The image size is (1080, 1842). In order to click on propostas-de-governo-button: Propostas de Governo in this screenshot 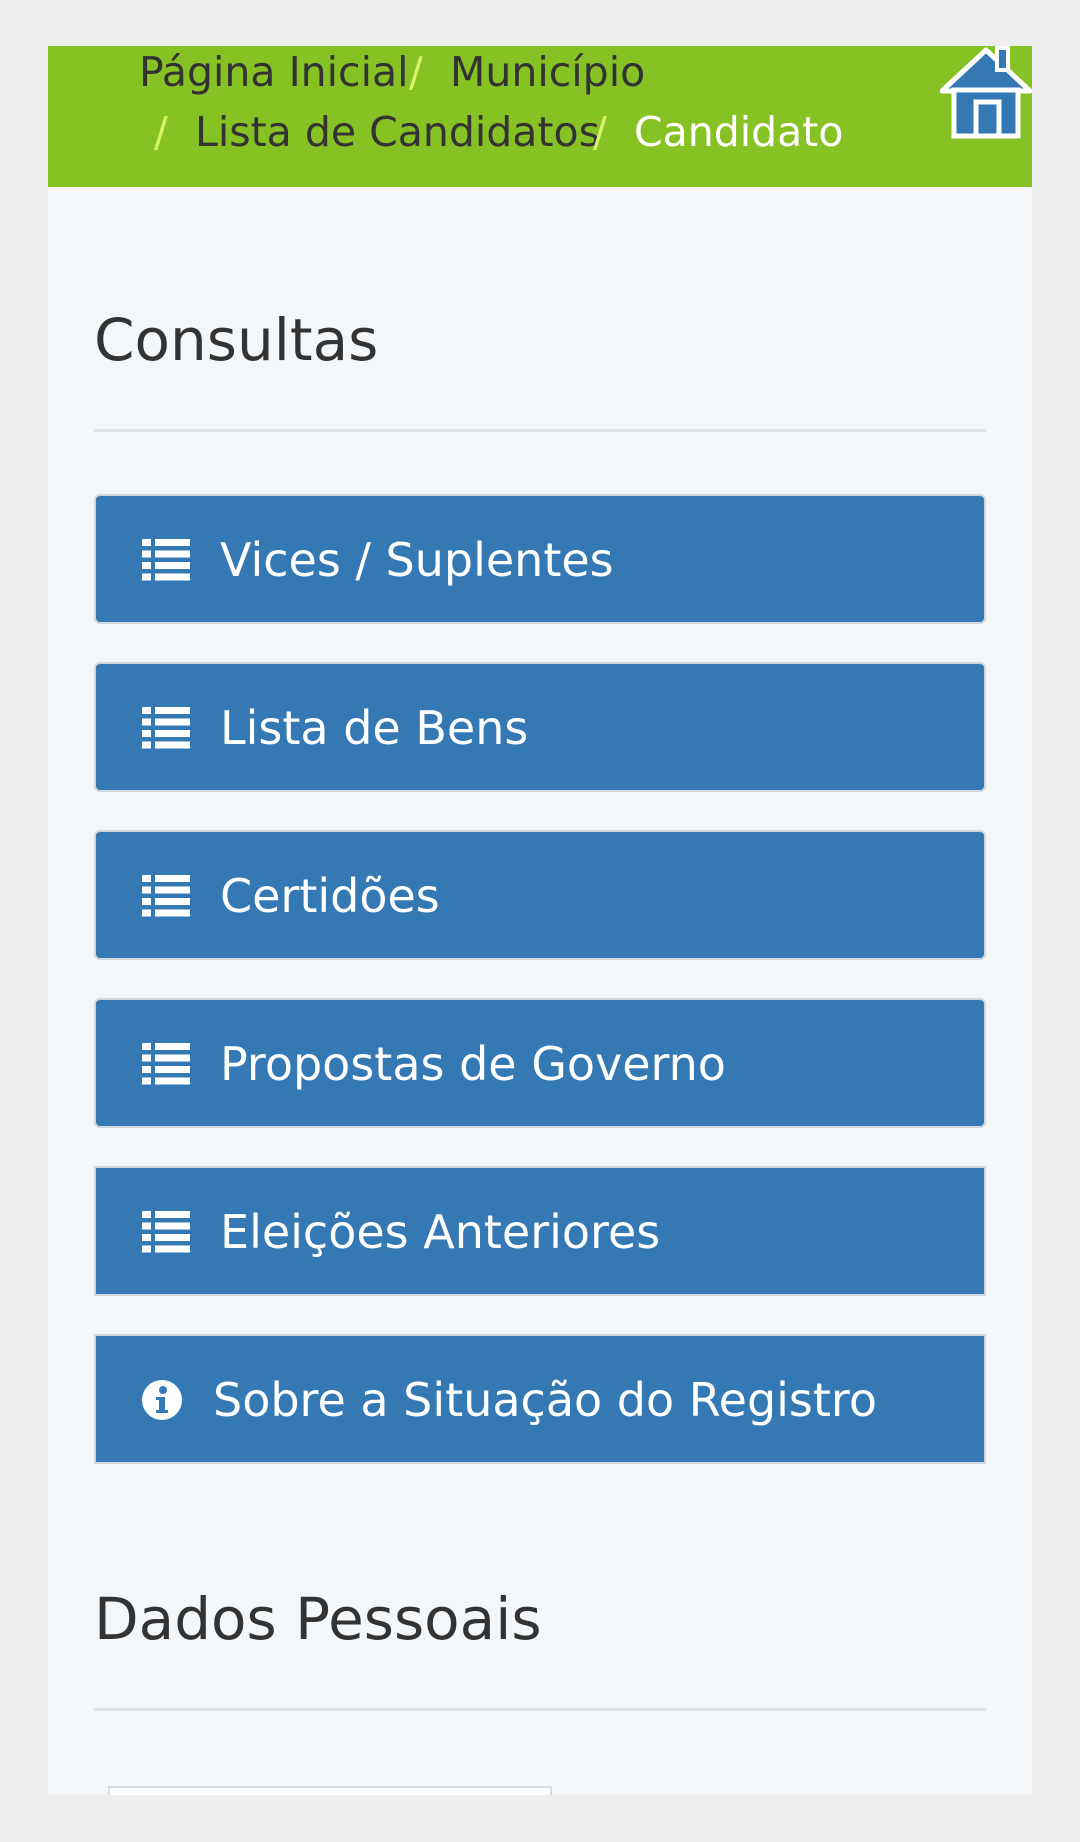, I will do `click(540, 1063)`.